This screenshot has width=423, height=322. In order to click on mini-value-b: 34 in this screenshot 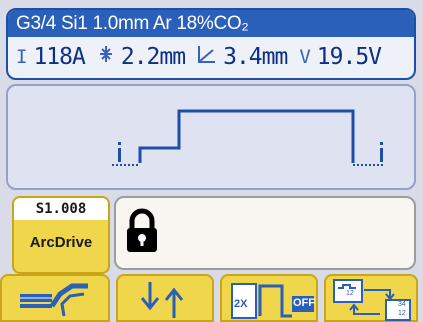, I will do `click(402, 304)`.